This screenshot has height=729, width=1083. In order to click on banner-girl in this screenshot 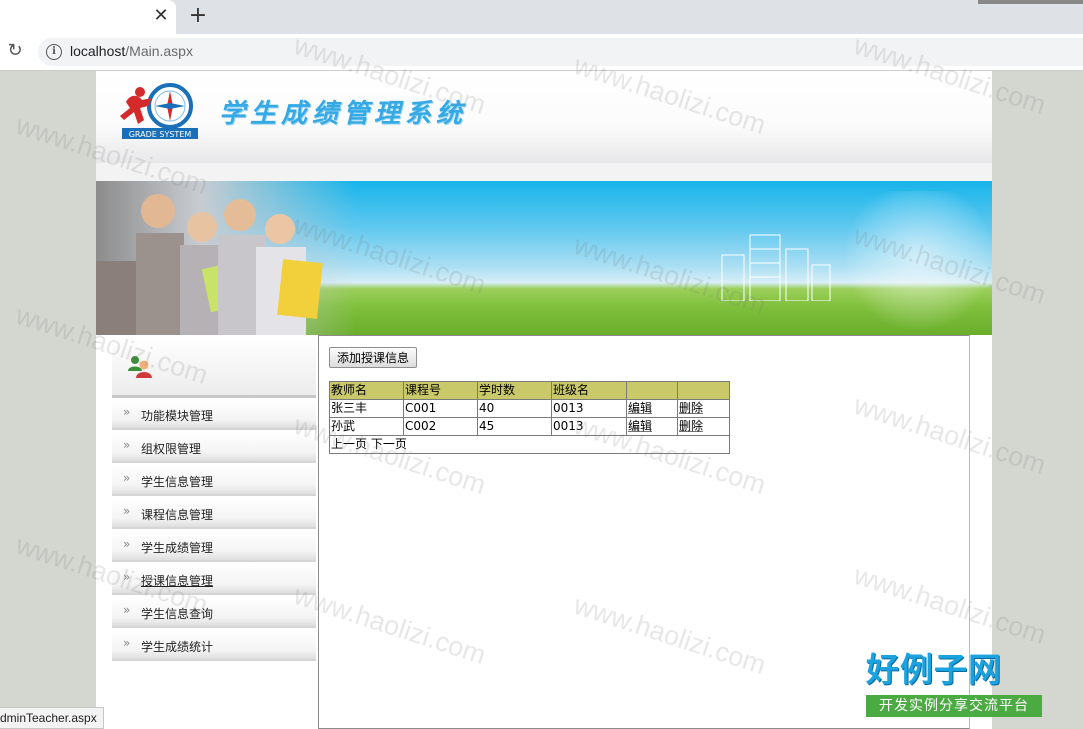, I will do `click(919, 263)`.